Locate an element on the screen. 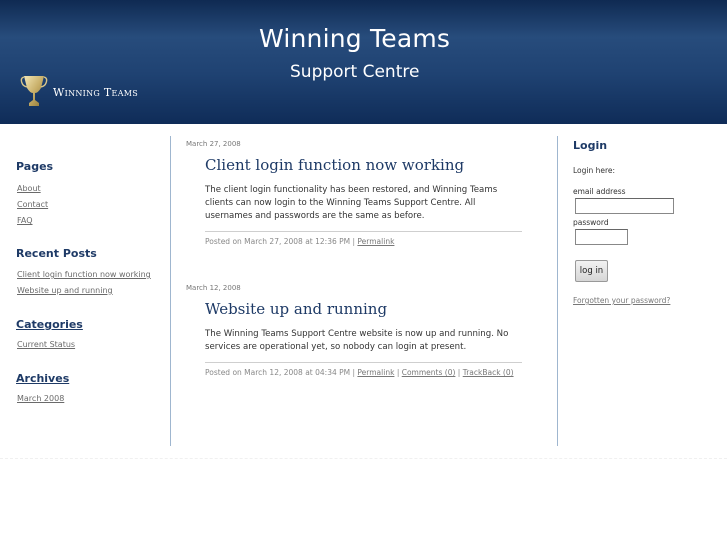 The width and height of the screenshot is (727, 545). password-field is located at coordinates (601, 237).